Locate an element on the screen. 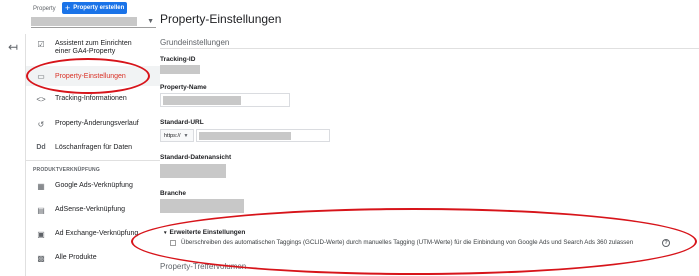 The image size is (699, 276). sidebar-item-label: Löschanfragen für Daten is located at coordinates (94, 147).